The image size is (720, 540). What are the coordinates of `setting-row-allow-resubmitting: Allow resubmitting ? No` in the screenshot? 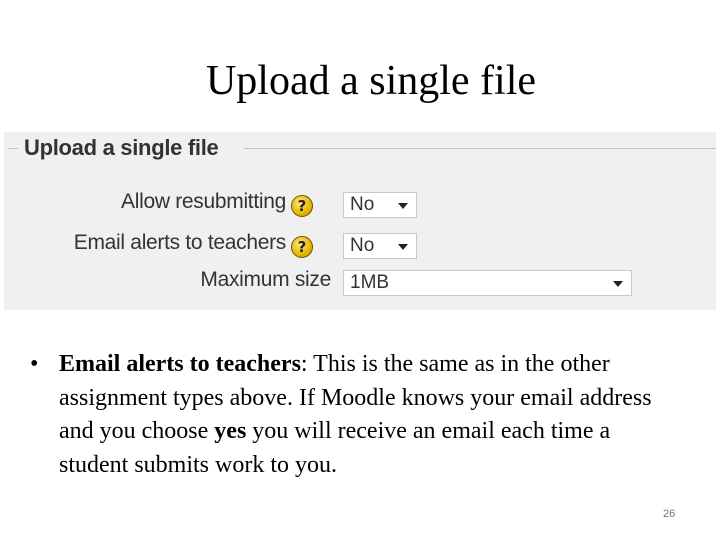 It's located at (360, 203).